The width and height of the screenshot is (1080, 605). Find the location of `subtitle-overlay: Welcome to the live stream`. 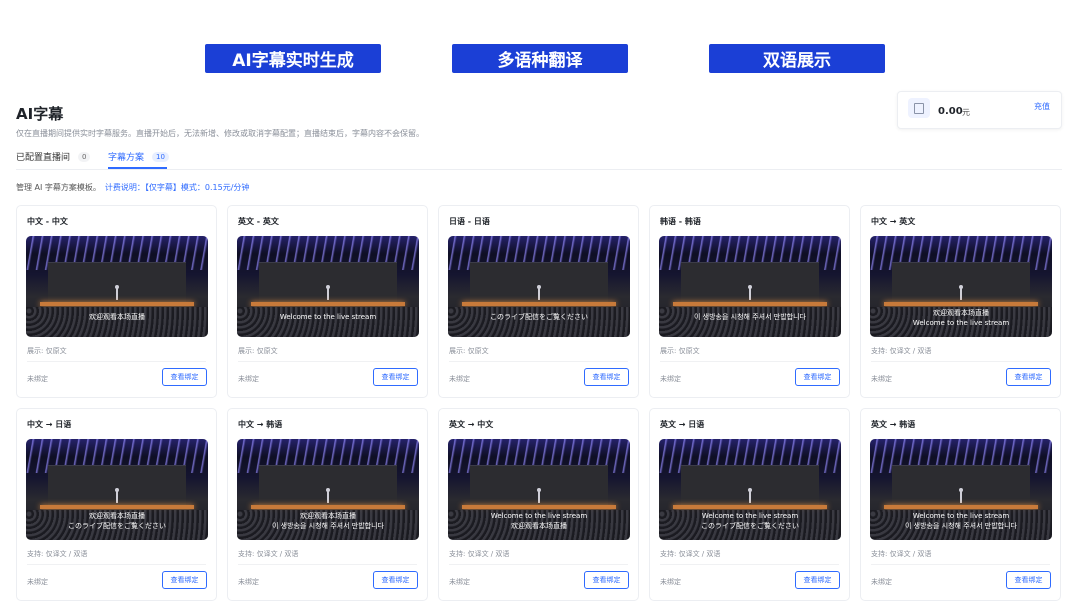

subtitle-overlay: Welcome to the live stream is located at coordinates (328, 317).